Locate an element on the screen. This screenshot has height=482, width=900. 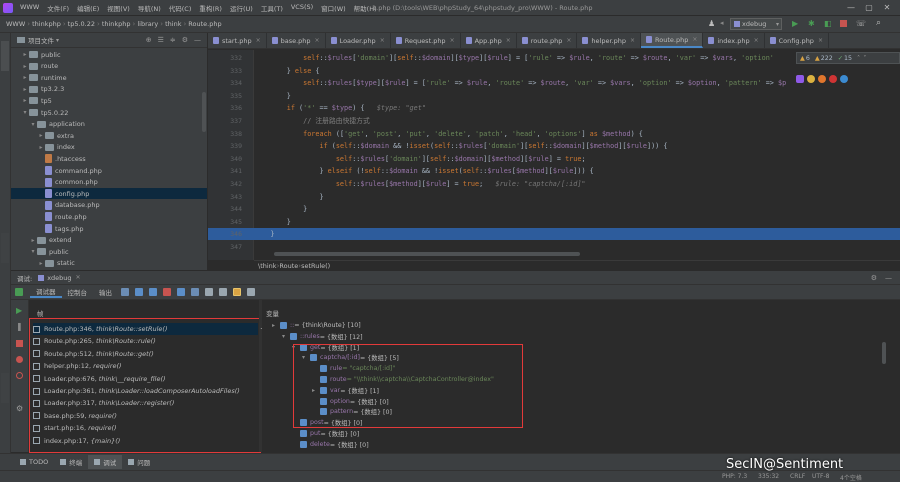
force-step-into-icon is located at coordinates (167, 292).